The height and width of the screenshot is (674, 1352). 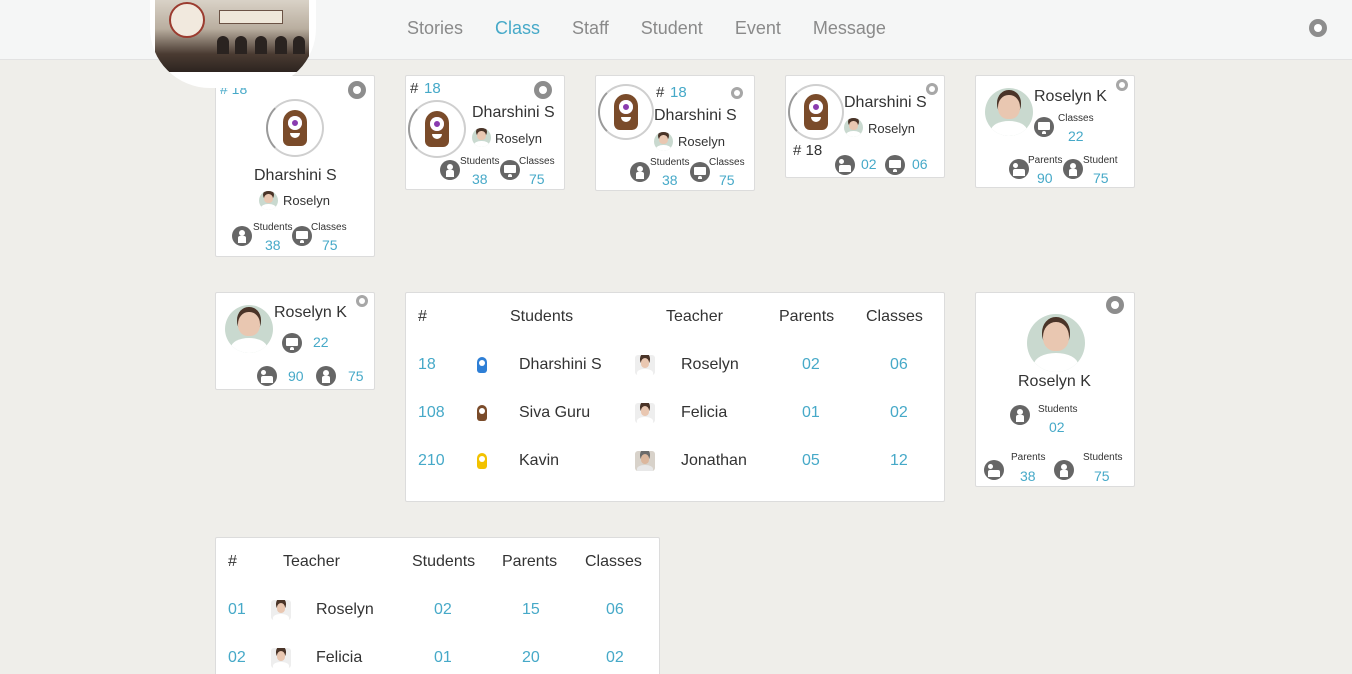 I want to click on class-number: 18, so click(x=678, y=92).